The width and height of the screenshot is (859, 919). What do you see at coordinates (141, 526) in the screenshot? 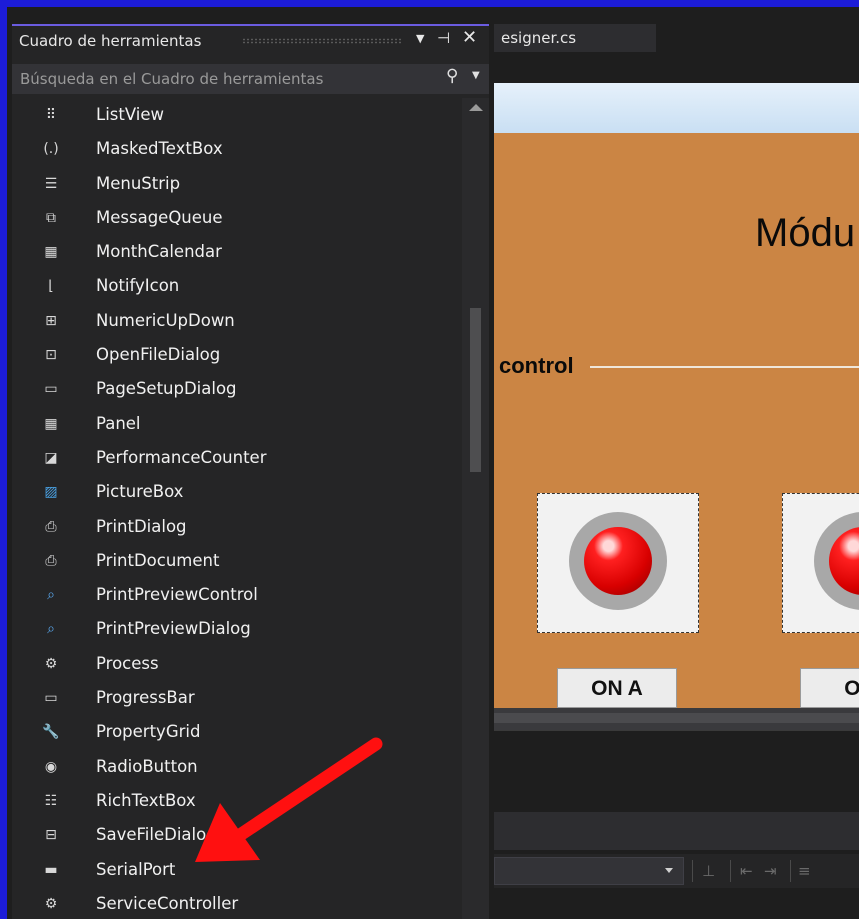
I see `toolbox-item-label: PrintDialog` at bounding box center [141, 526].